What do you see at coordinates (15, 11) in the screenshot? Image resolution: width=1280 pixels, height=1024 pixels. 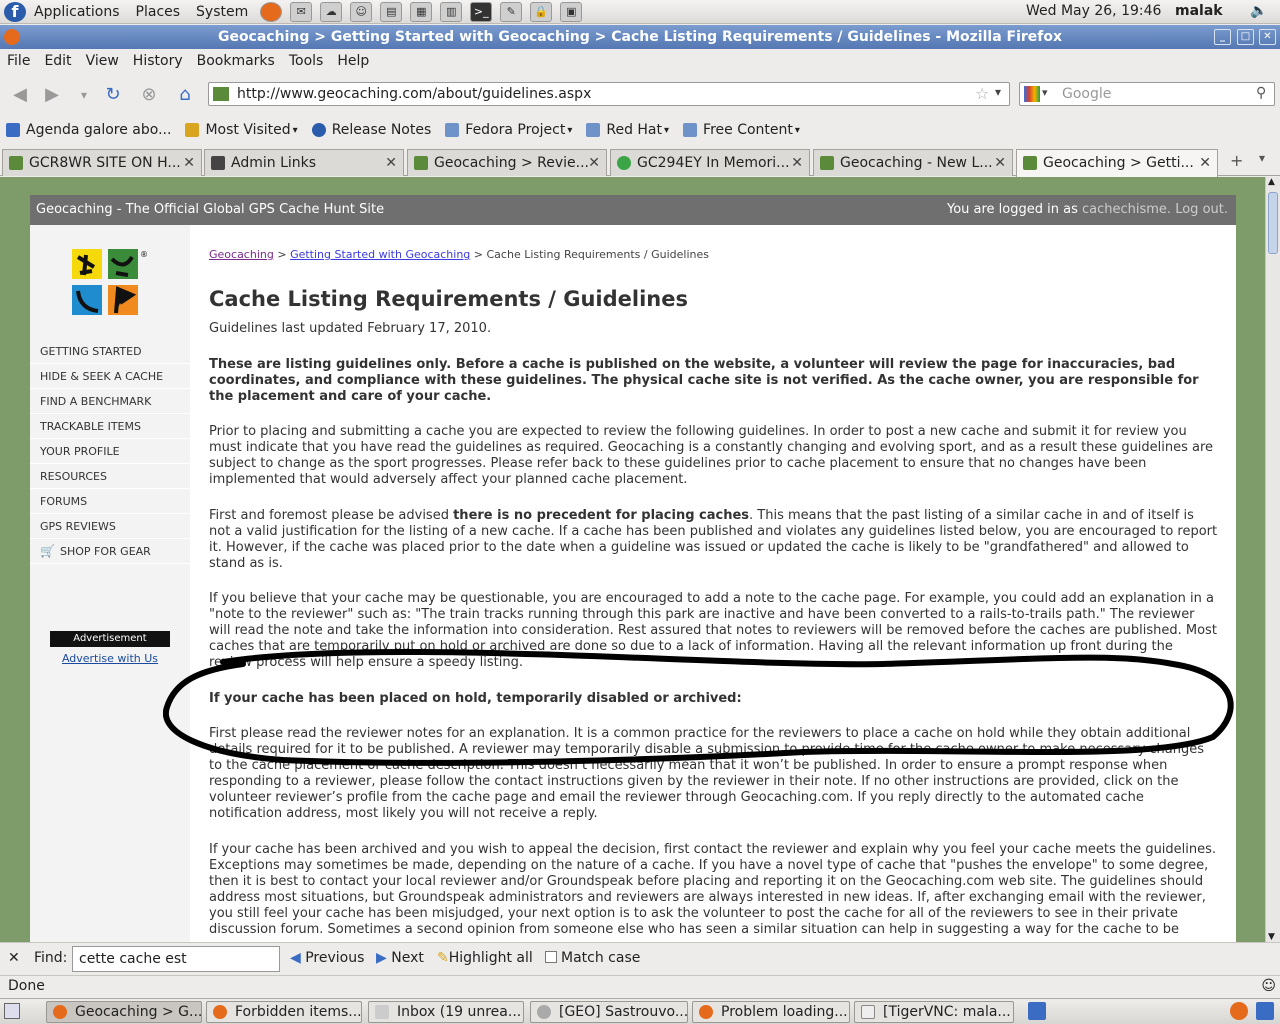 I see `fedora-logo-icon: f` at bounding box center [15, 11].